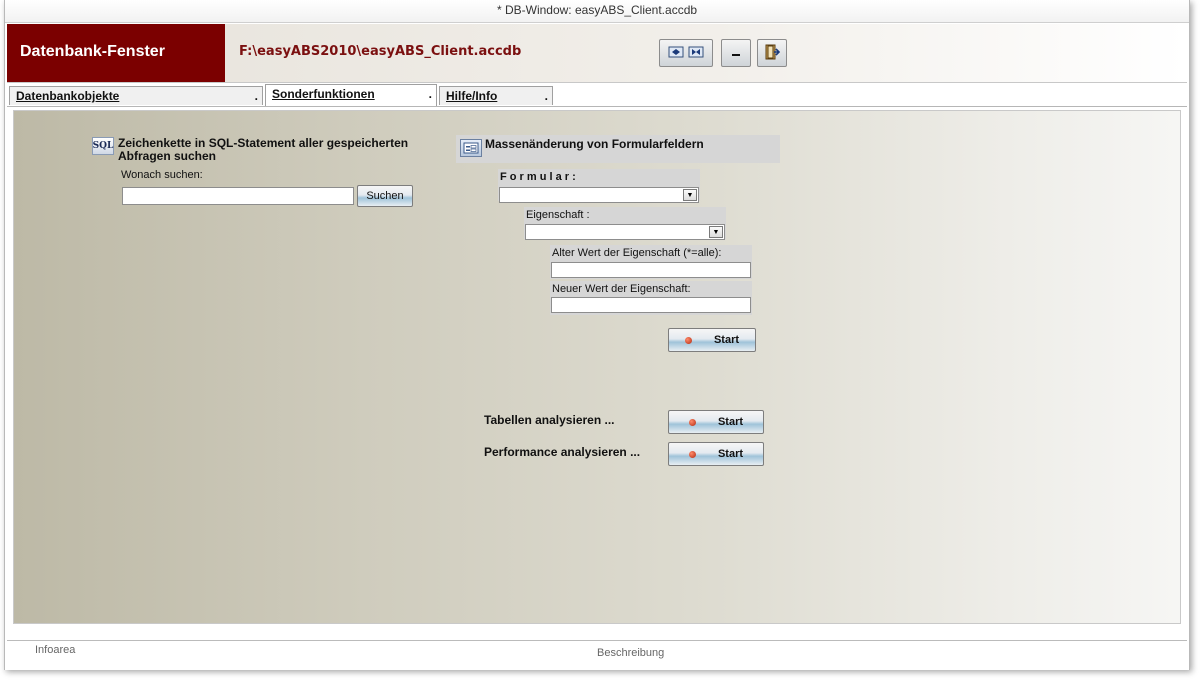  Describe the element at coordinates (631, 653) in the screenshot. I see `status-description: Beschreibung` at that location.